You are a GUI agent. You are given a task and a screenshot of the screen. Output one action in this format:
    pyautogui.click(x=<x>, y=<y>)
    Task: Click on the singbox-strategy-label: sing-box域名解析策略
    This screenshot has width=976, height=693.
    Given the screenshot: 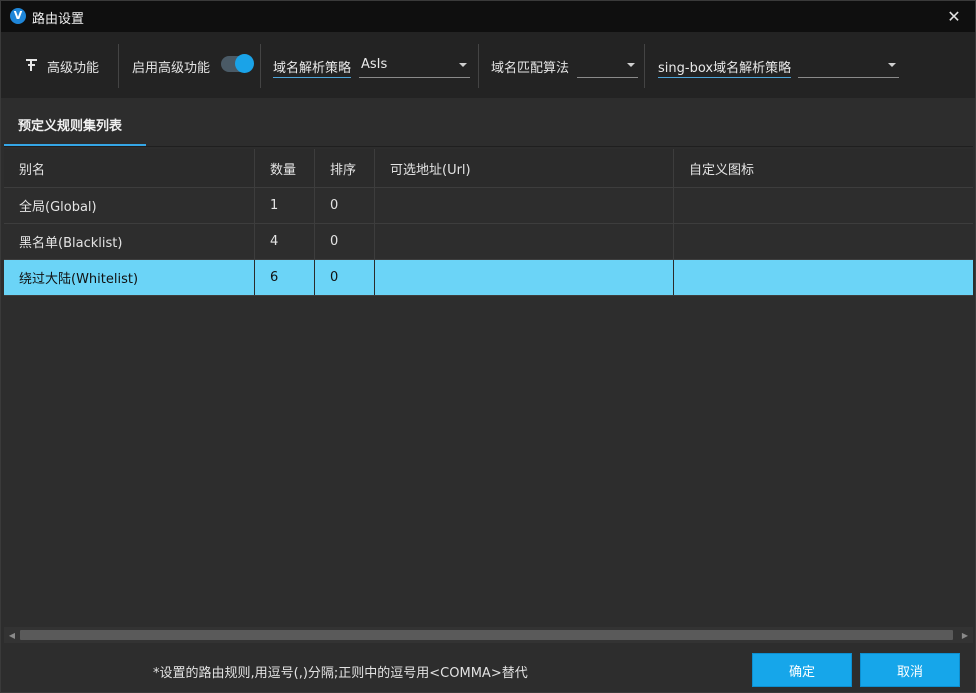 What is the action you would take?
    pyautogui.click(x=725, y=67)
    